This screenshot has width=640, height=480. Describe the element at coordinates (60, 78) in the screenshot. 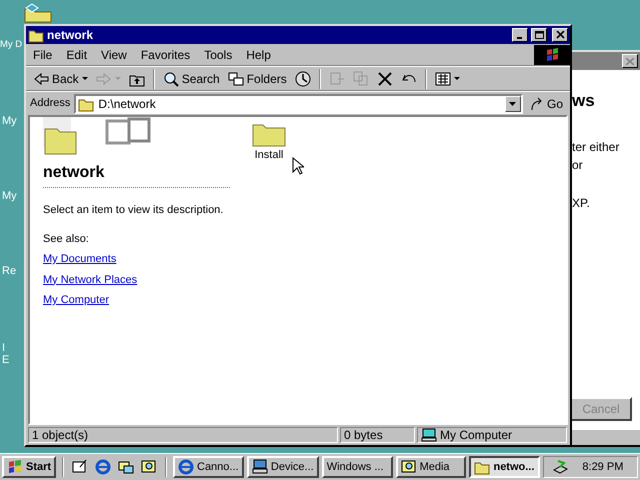

I see `back-button: Back` at that location.